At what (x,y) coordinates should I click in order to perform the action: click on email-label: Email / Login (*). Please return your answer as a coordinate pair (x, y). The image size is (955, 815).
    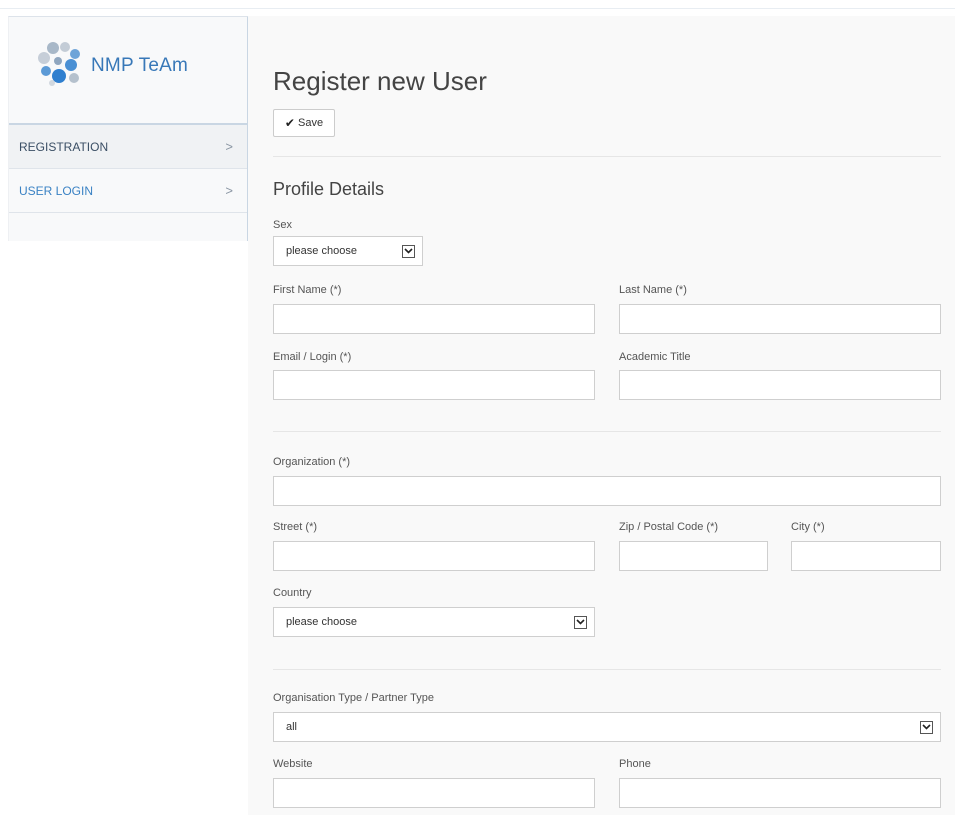
    Looking at the image, I should click on (312, 357).